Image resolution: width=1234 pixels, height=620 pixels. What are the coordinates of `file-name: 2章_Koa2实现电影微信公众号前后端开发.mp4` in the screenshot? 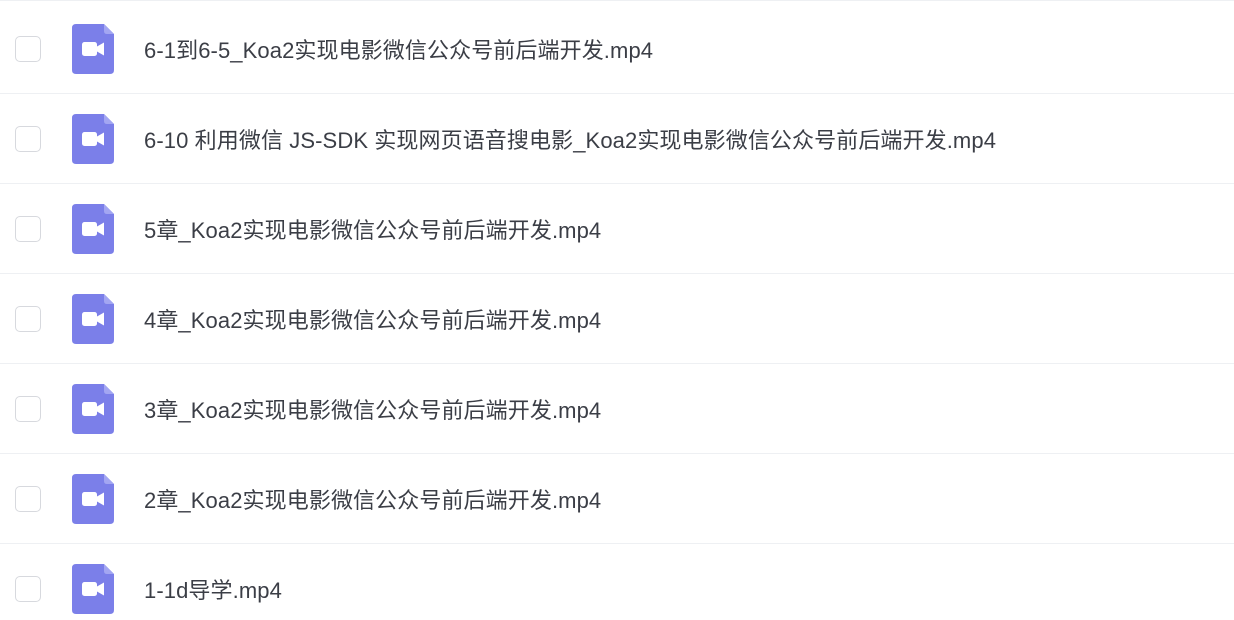 It's located at (372, 499).